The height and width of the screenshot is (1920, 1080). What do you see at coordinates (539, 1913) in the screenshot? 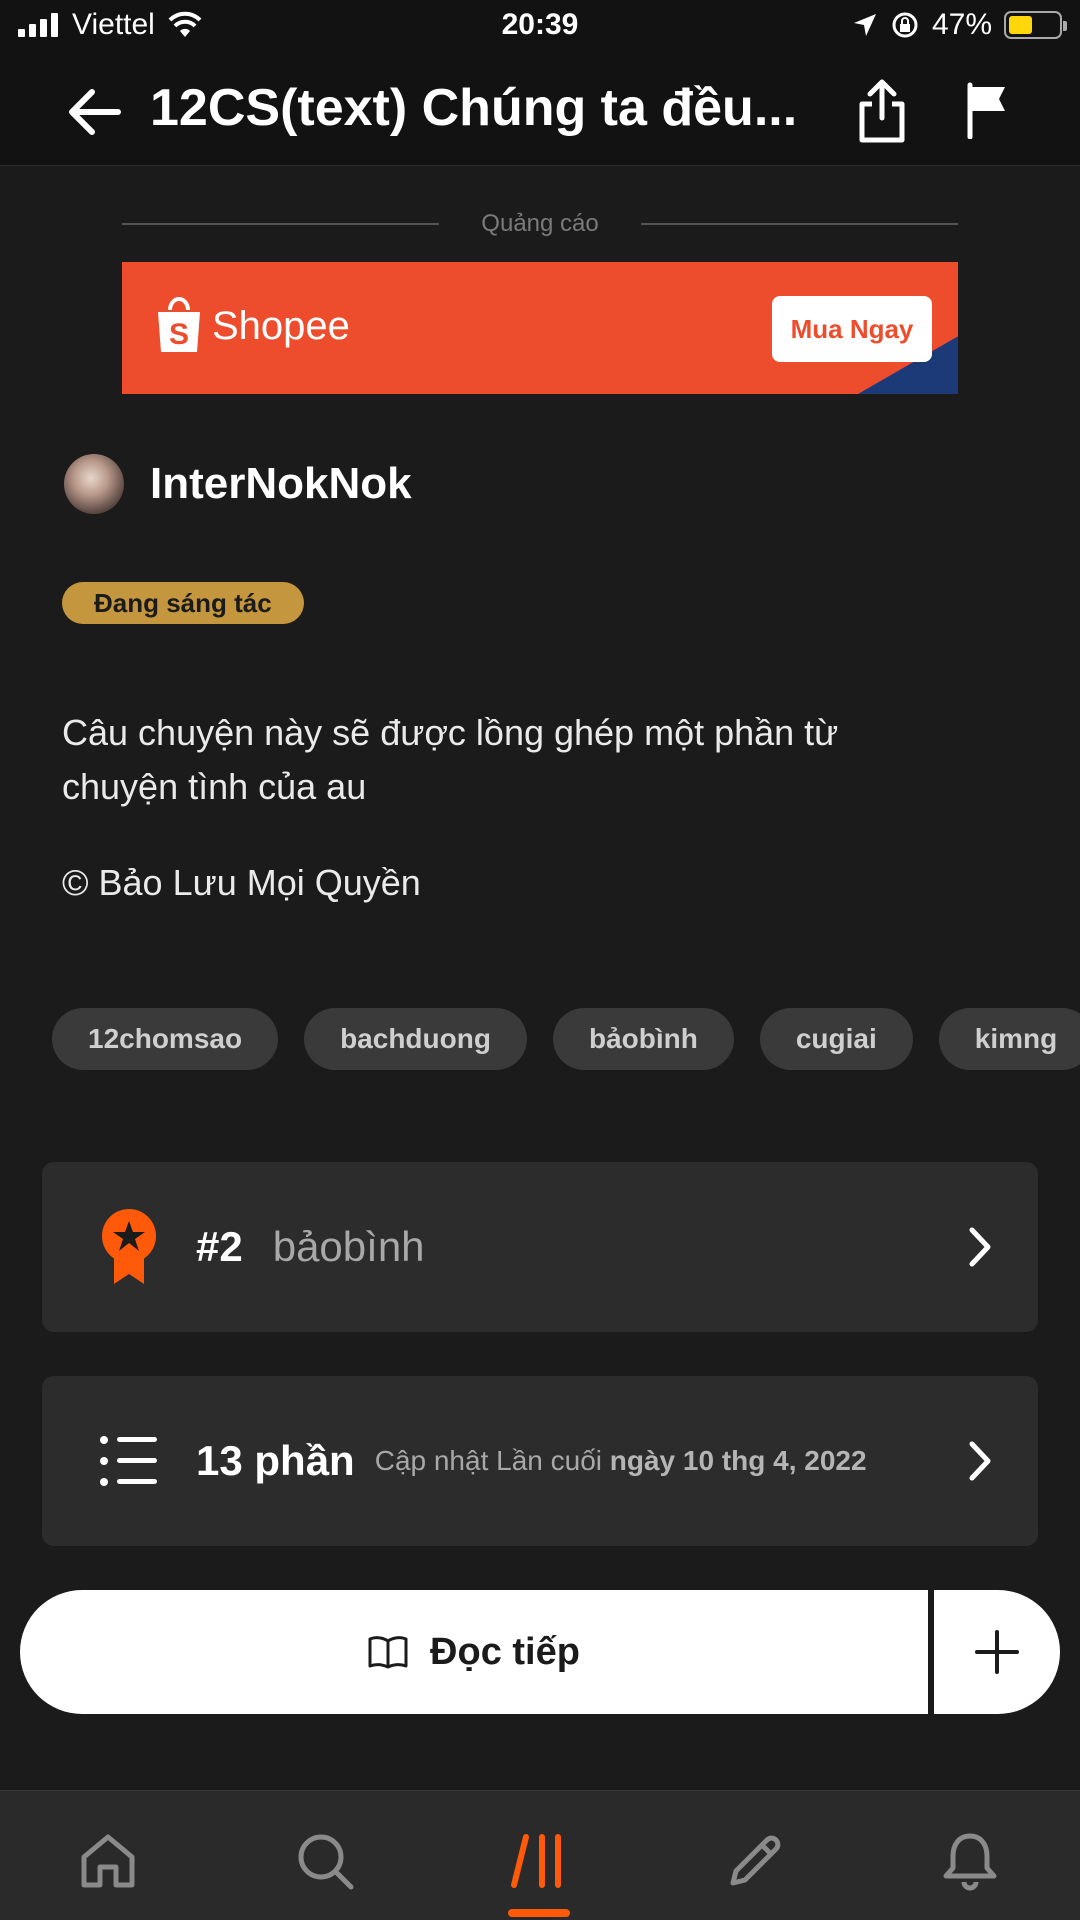
I see `active-tab-indicator` at bounding box center [539, 1913].